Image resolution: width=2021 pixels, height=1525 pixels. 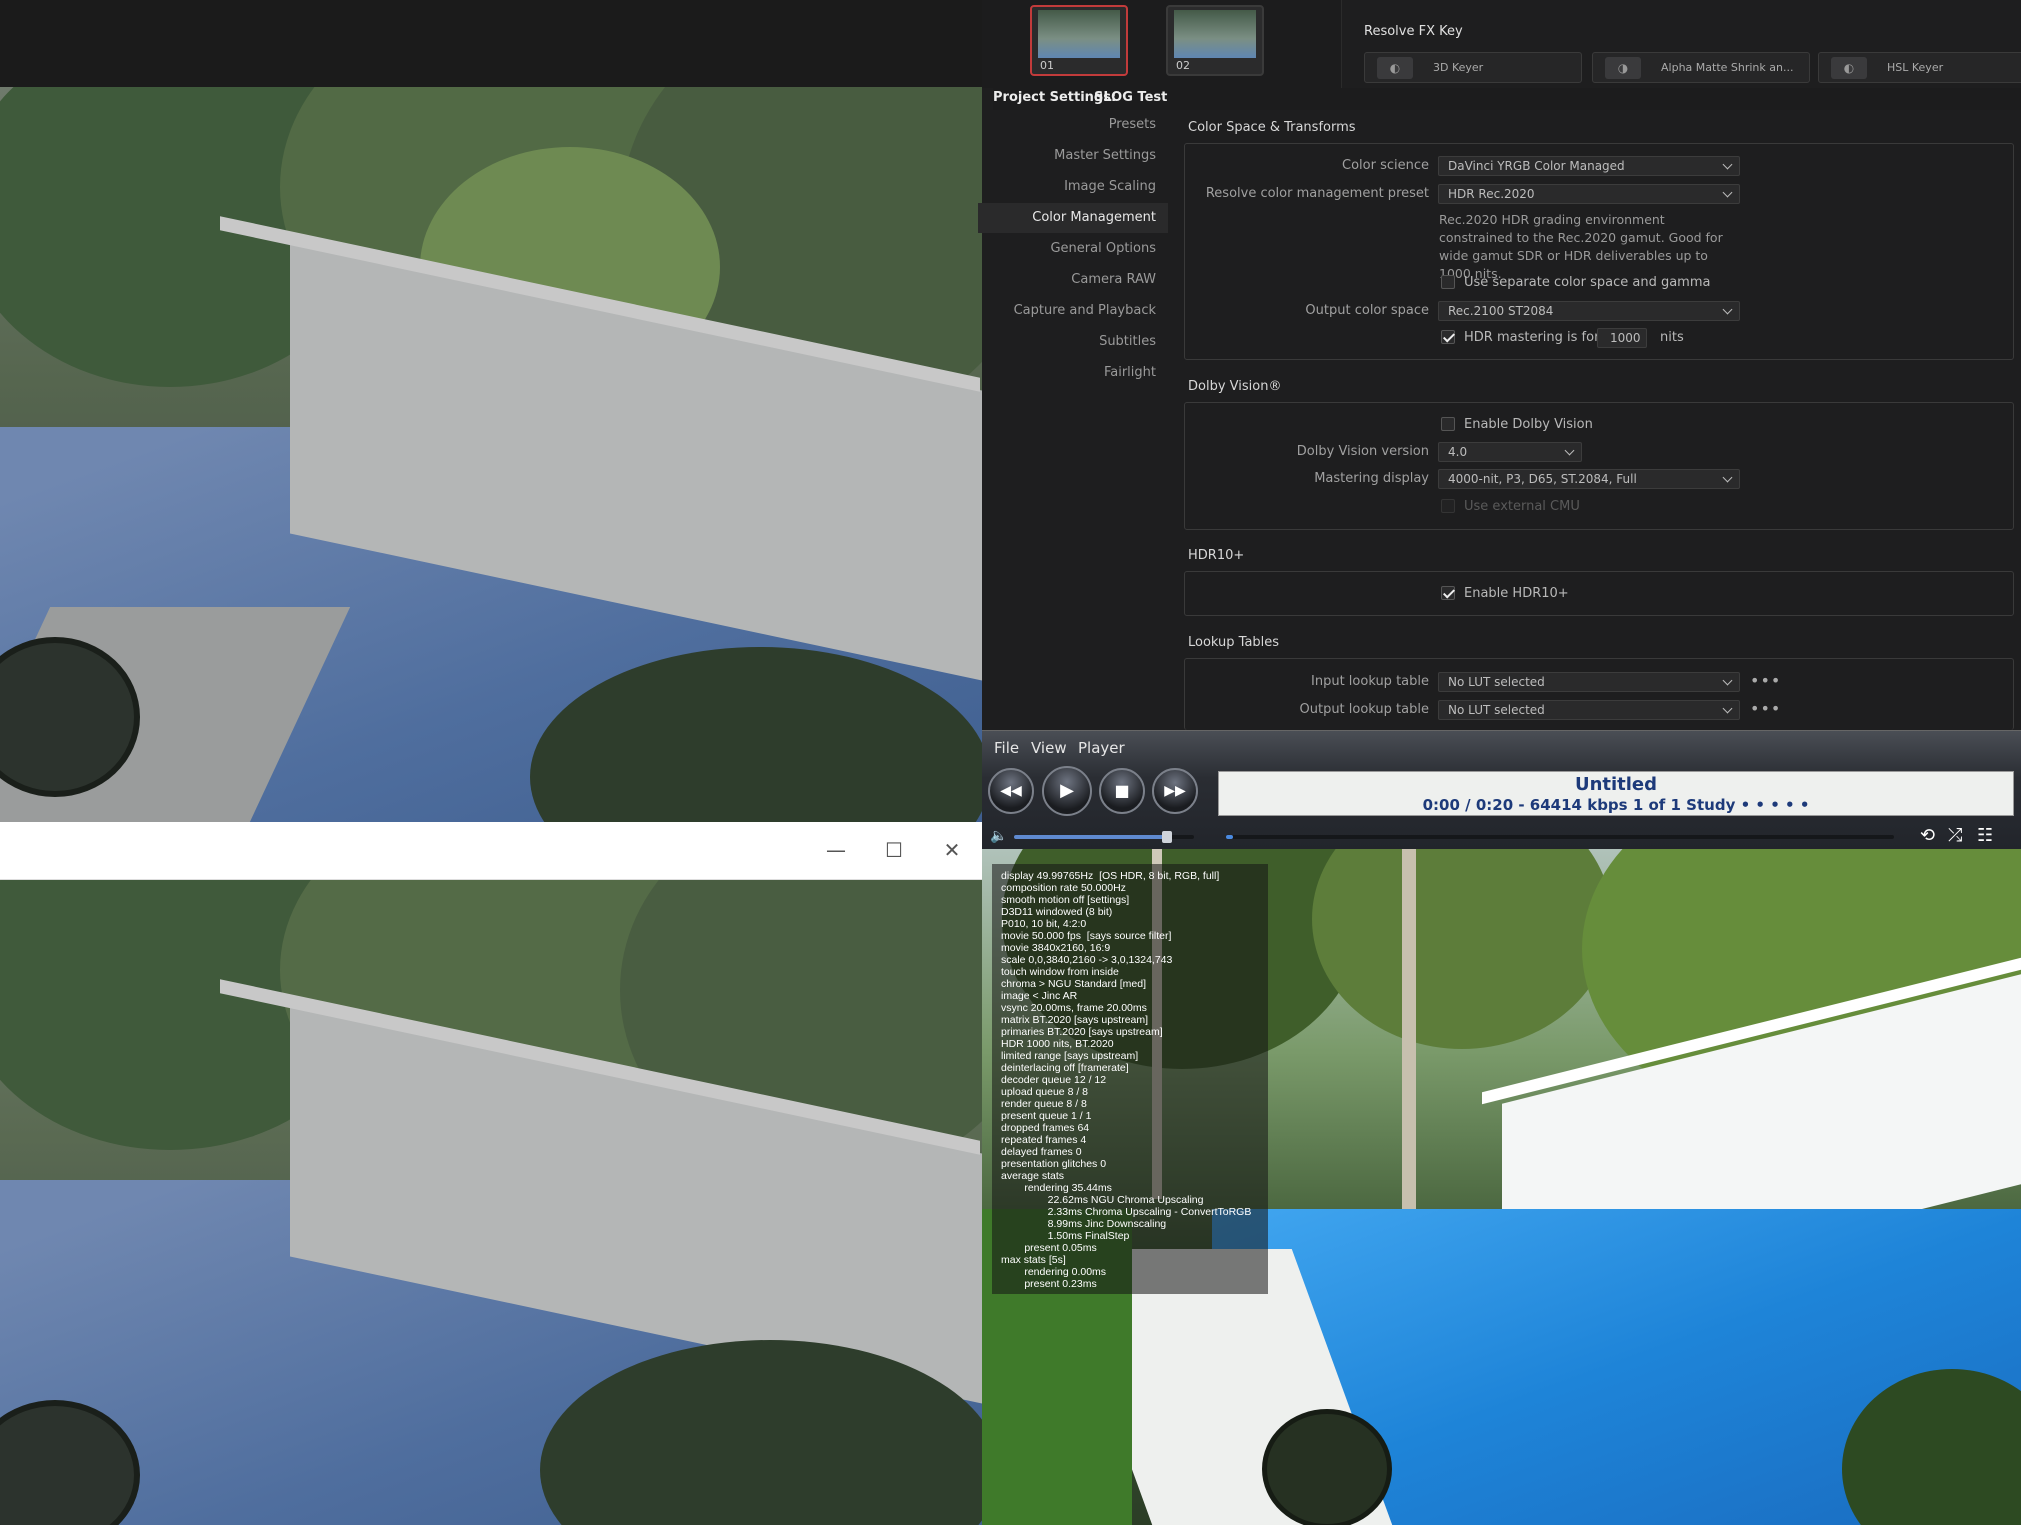 What do you see at coordinates (1448, 282) in the screenshot?
I see `separate-color-space-checkbox` at bounding box center [1448, 282].